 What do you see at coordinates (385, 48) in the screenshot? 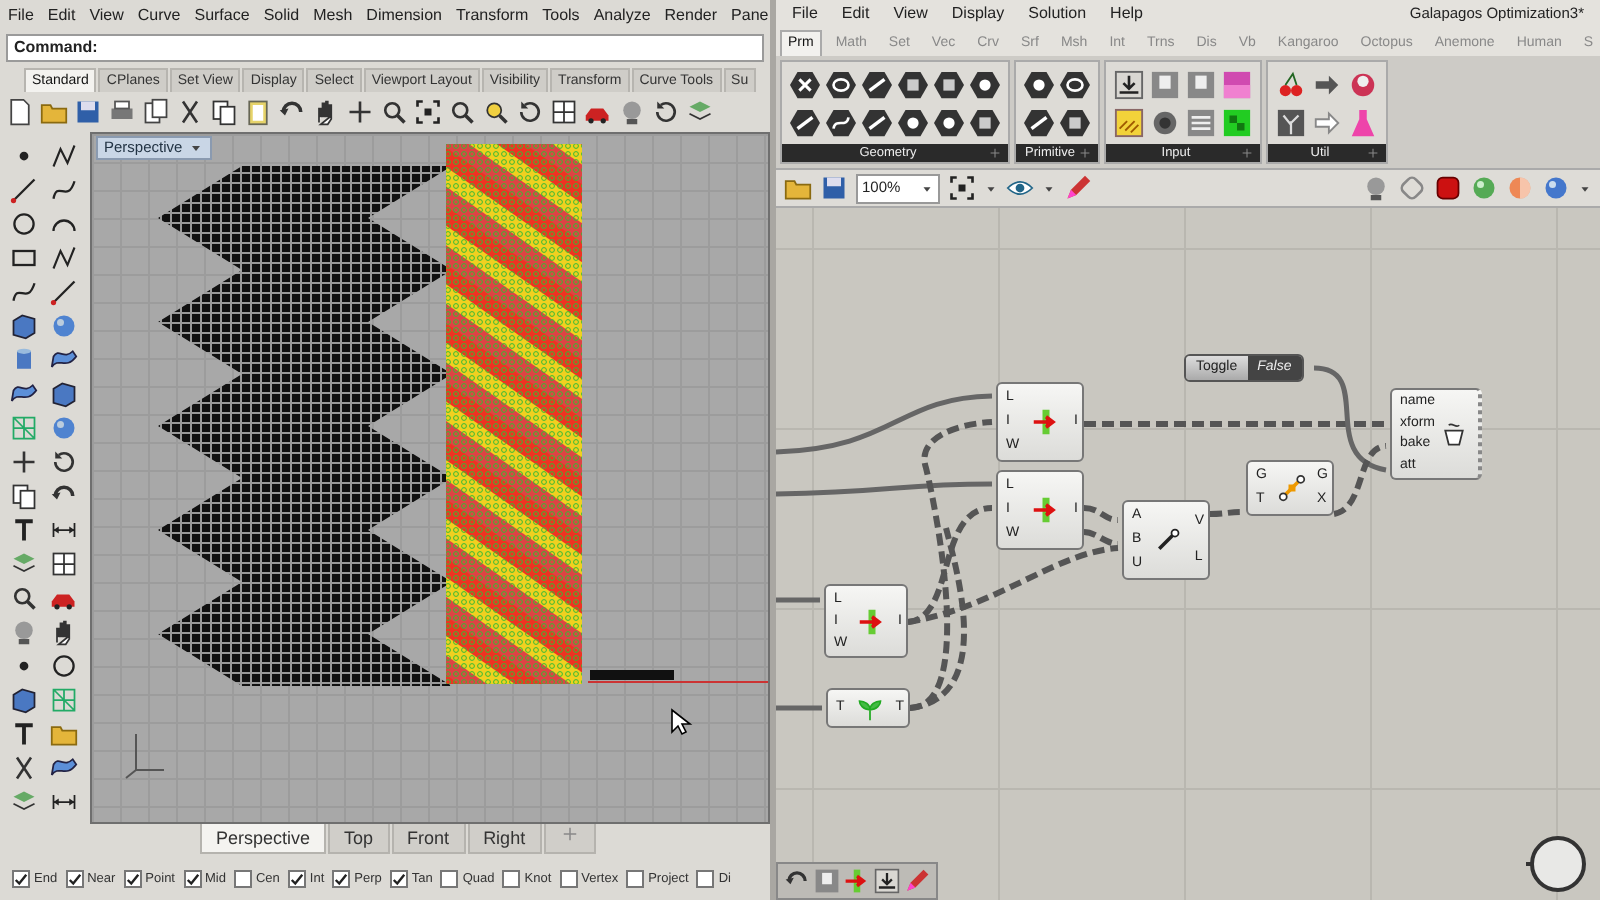
I see `command-field: Command:` at bounding box center [385, 48].